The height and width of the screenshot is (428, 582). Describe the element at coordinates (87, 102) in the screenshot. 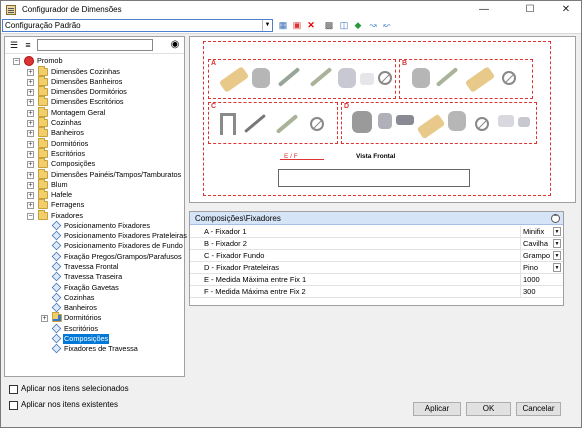

I see `tree-item: Dimensões Escritórios` at that location.